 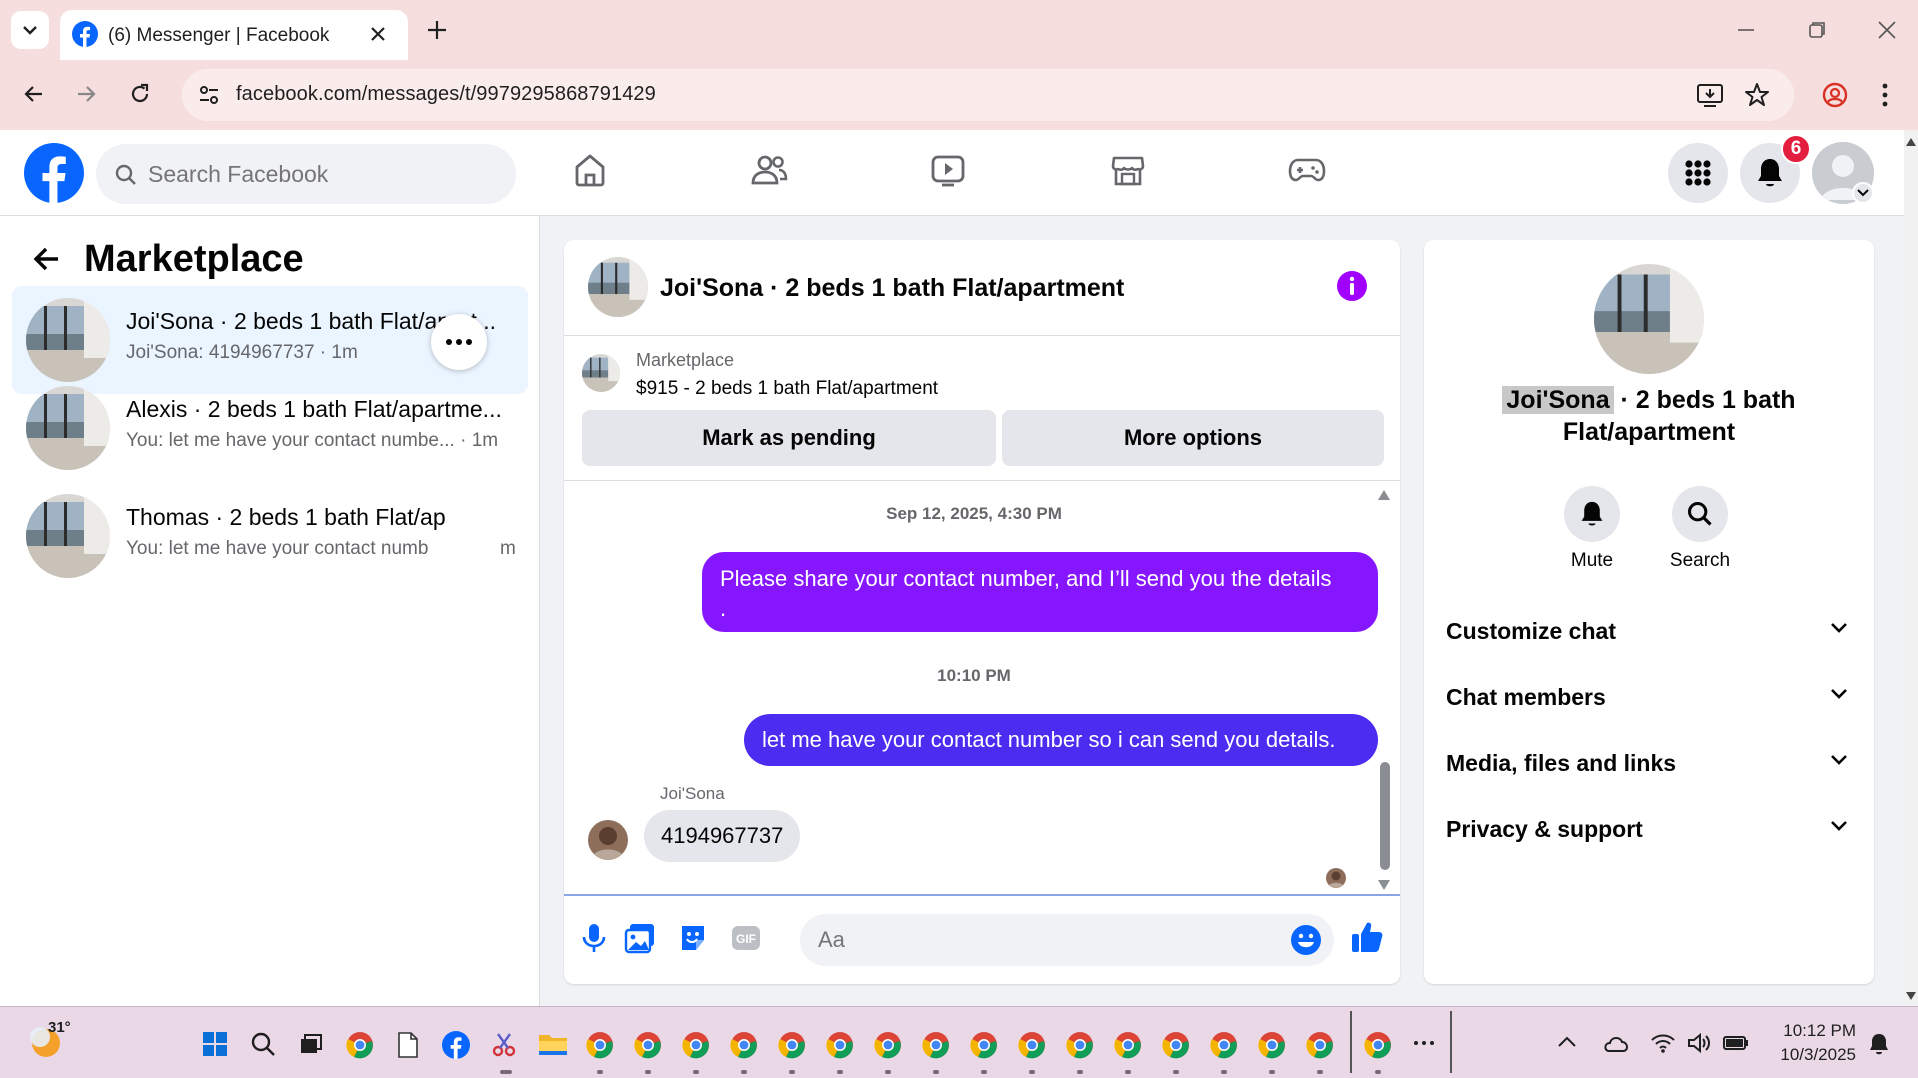 I want to click on minimize-icon, so click(x=1746, y=30).